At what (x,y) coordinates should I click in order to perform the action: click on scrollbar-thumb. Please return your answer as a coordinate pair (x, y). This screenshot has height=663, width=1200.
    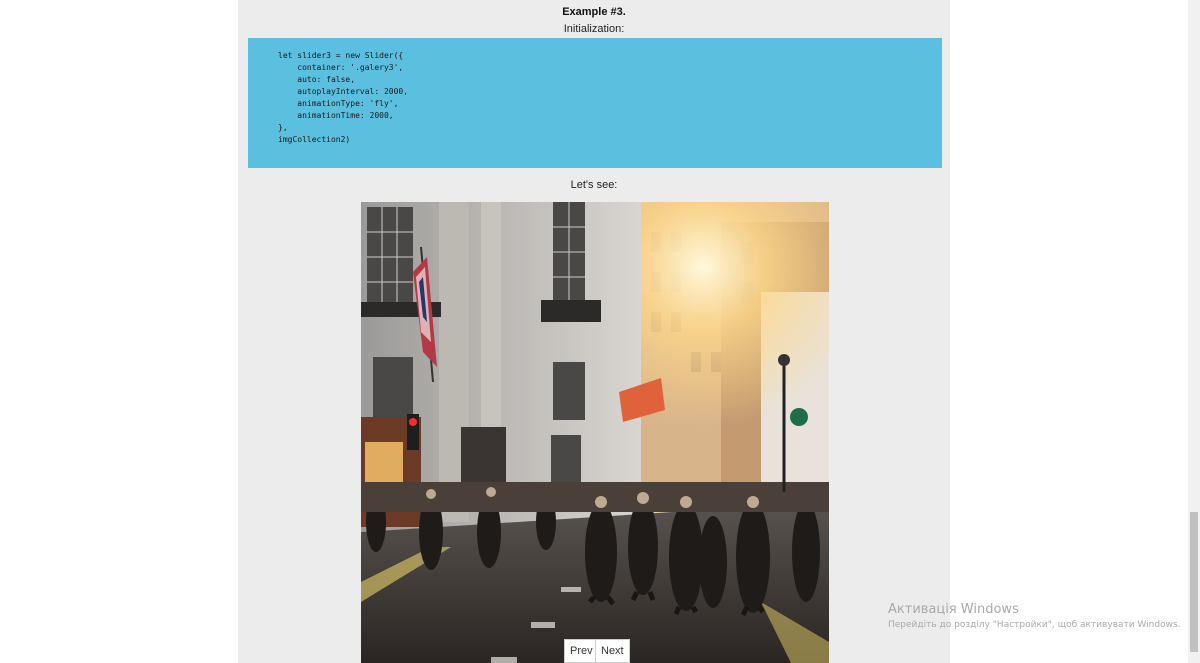
    Looking at the image, I should click on (1194, 582).